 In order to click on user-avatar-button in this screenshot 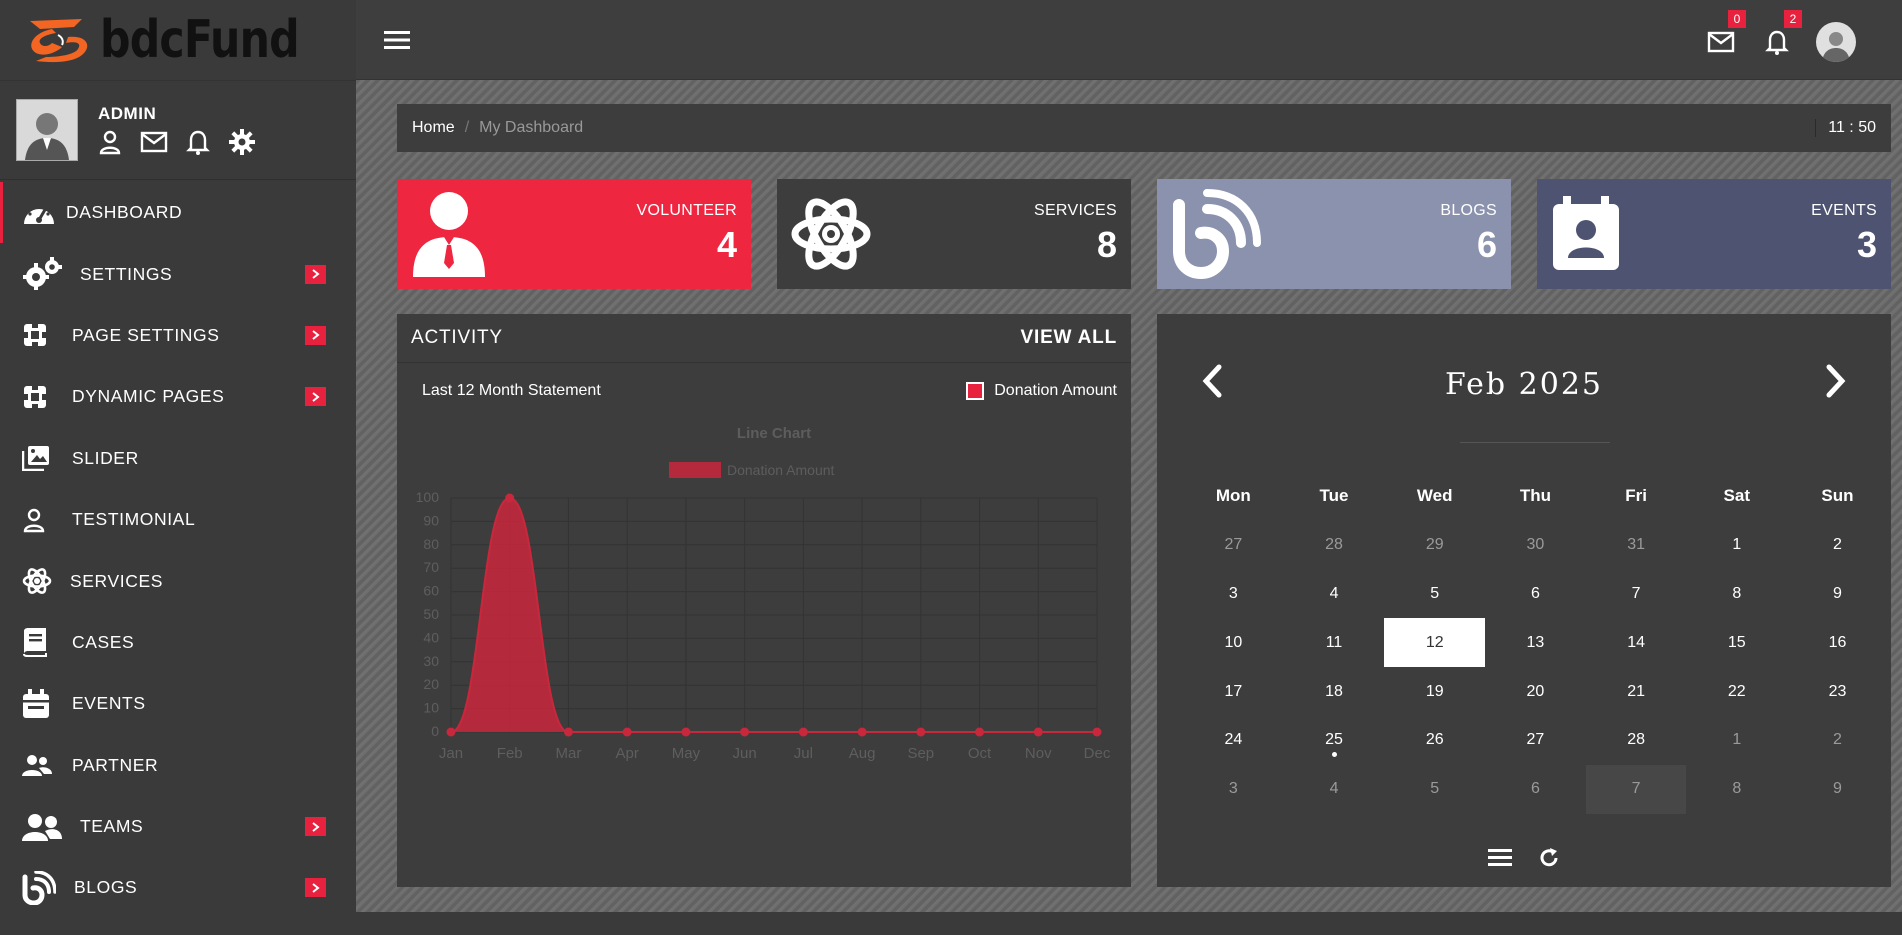, I will do `click(1836, 42)`.